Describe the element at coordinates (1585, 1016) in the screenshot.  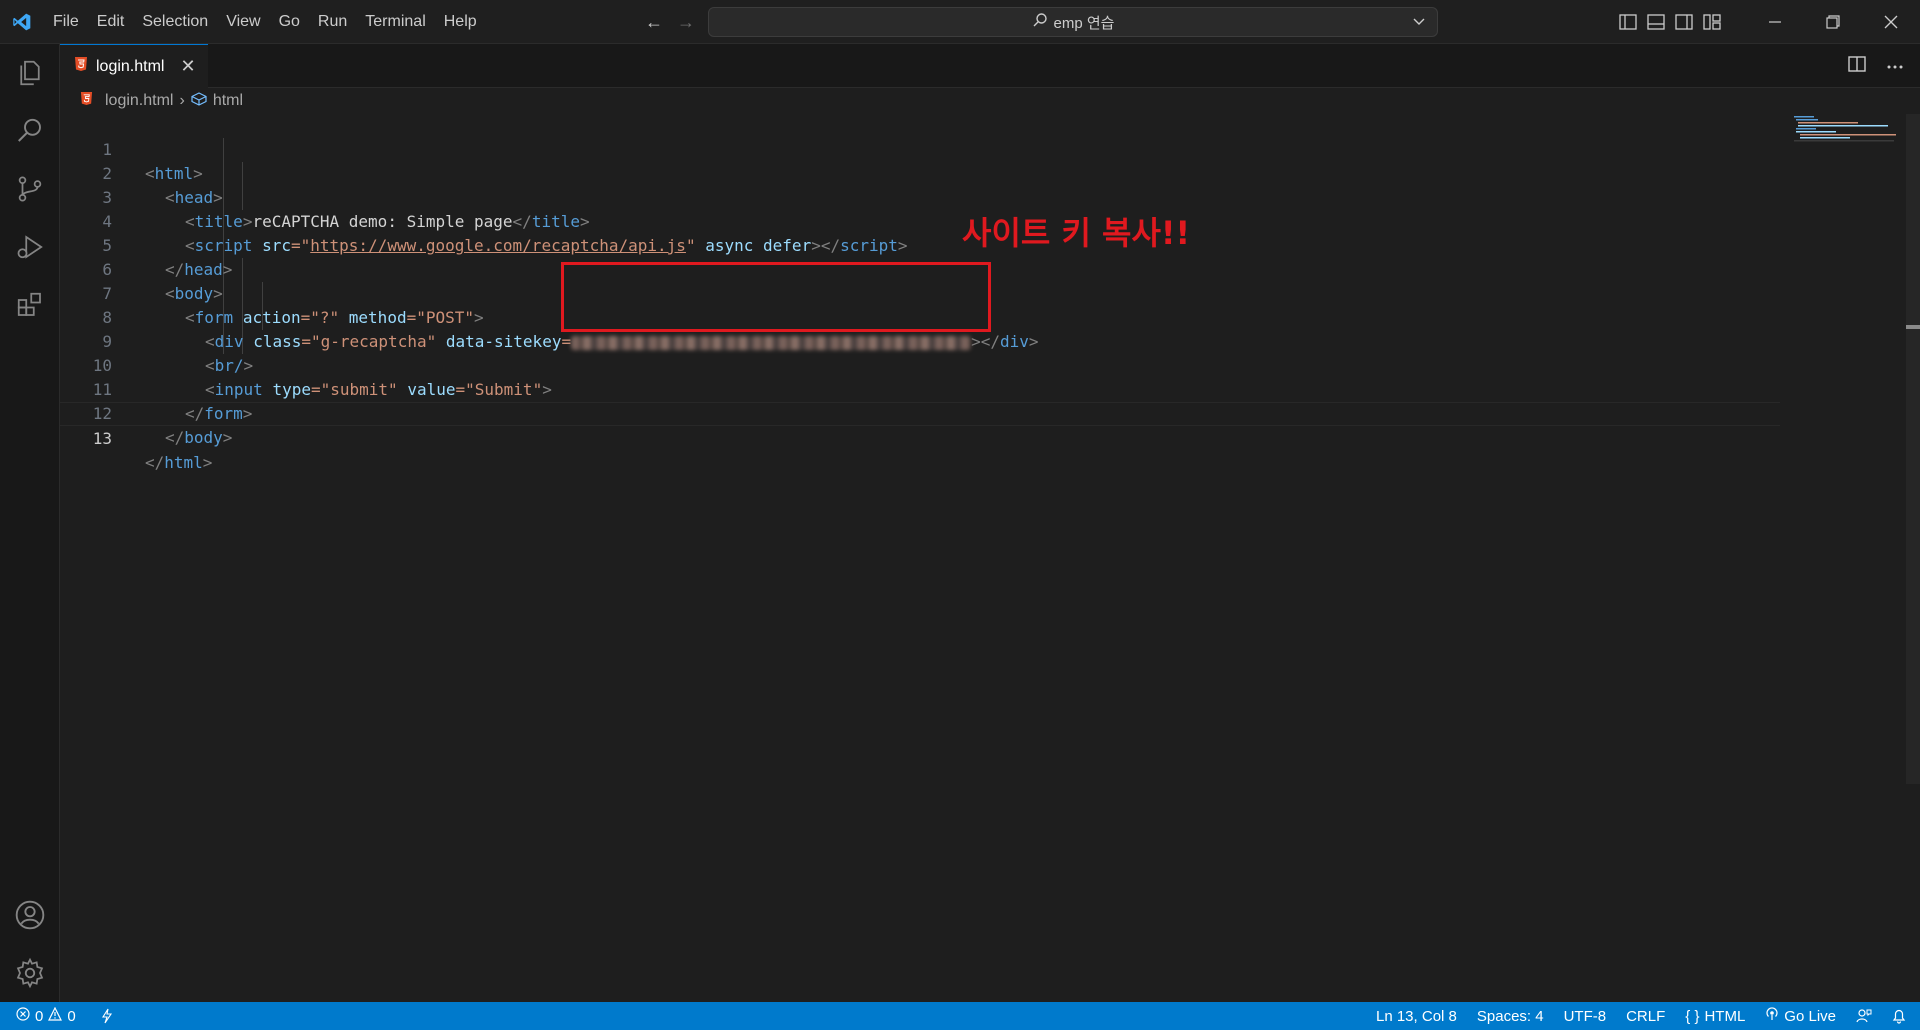
I see `encoding: UTF-8` at that location.